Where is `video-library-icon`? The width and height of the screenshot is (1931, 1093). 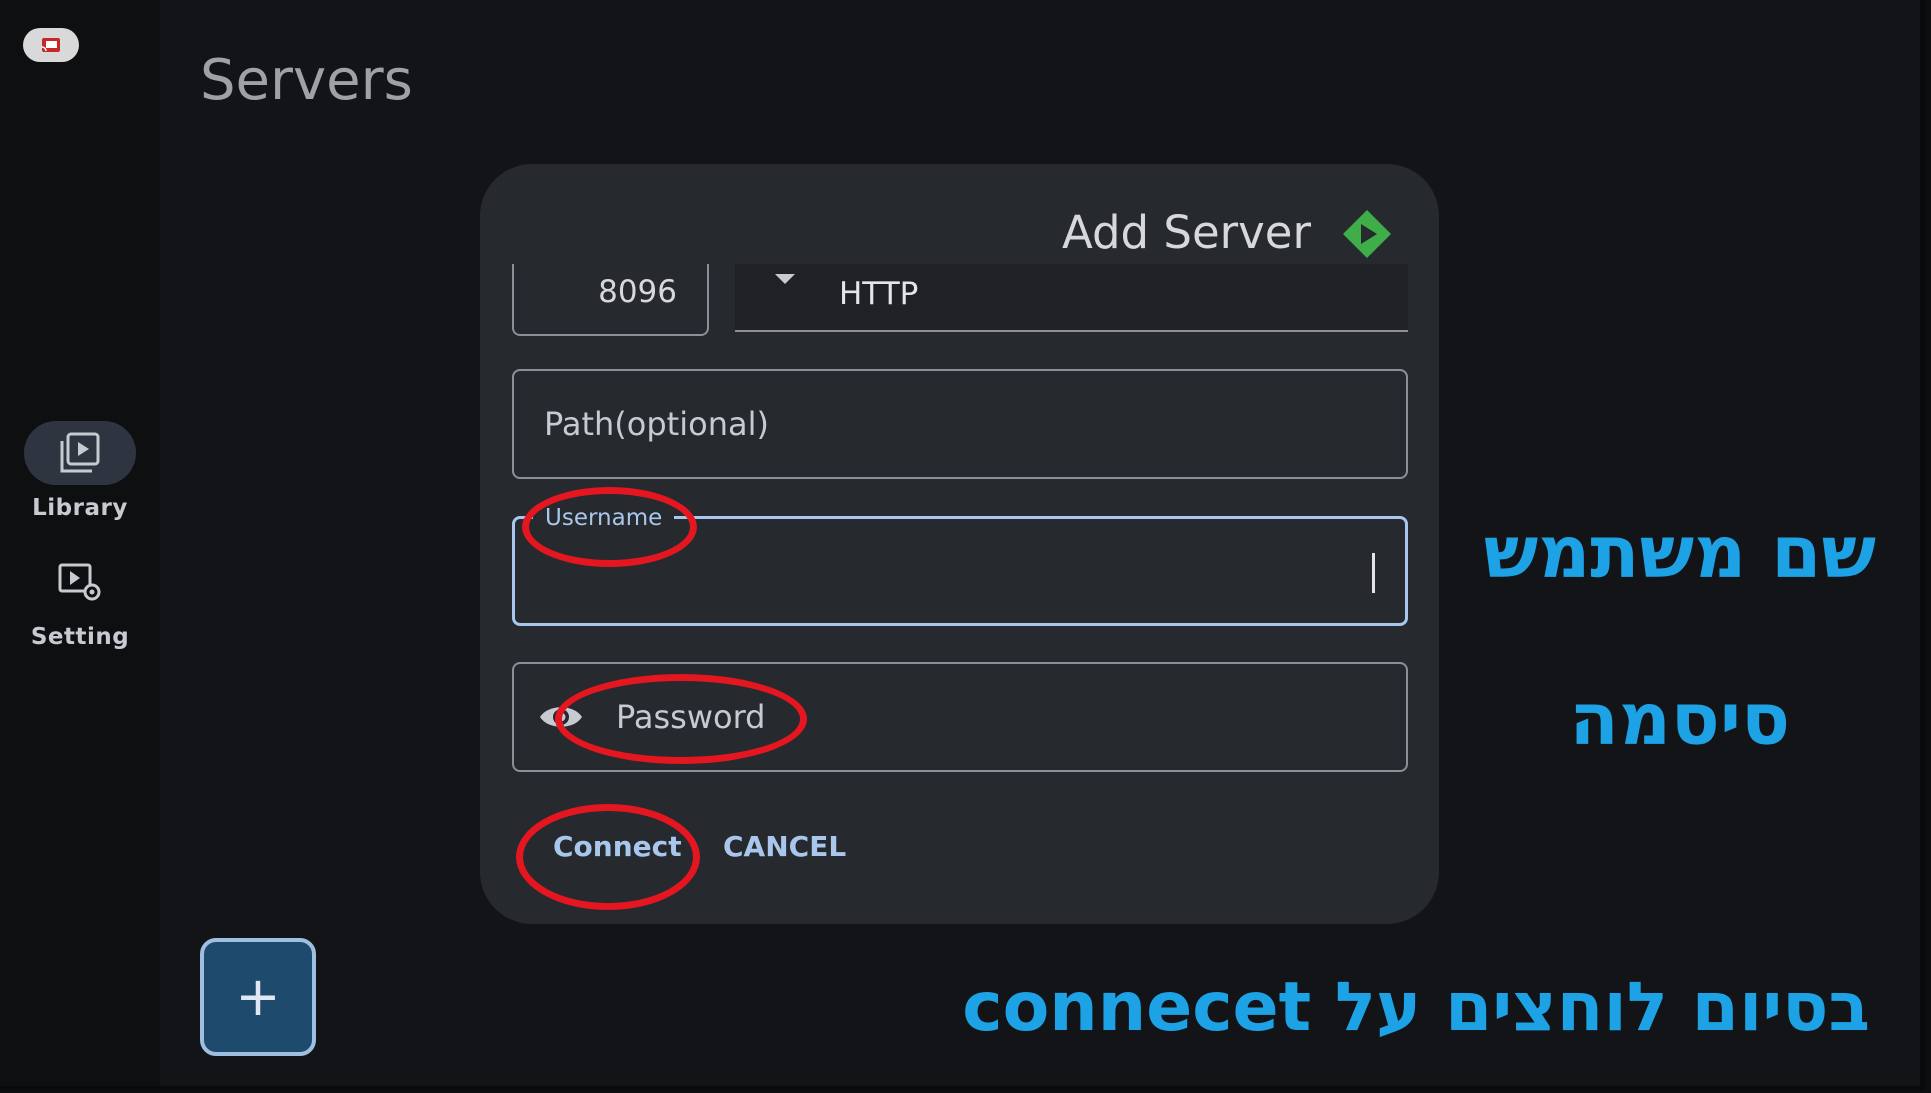
video-library-icon is located at coordinates (80, 452).